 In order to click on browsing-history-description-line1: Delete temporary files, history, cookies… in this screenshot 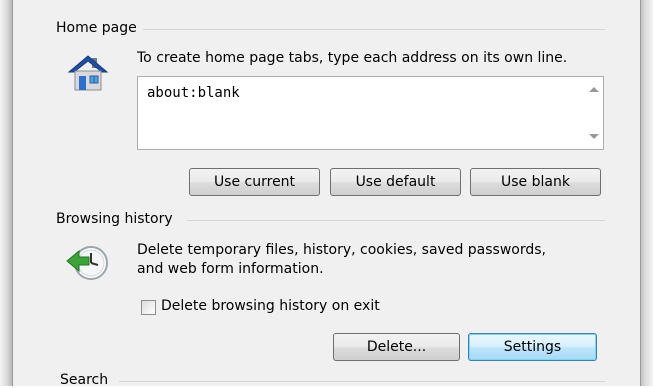, I will do `click(341, 250)`.